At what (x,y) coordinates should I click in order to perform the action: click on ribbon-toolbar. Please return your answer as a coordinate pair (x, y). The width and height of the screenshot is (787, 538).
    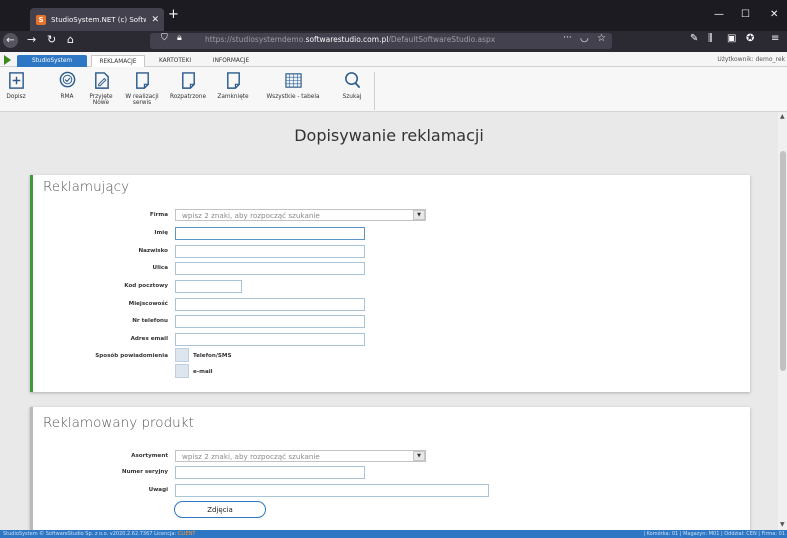
    Looking at the image, I should click on (393, 89).